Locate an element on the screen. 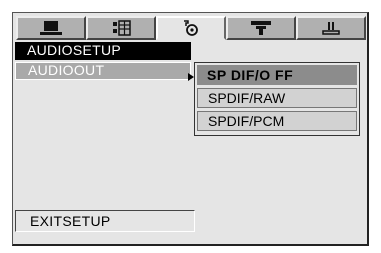 The height and width of the screenshot is (253, 381). video-flag-icon is located at coordinates (261, 28).